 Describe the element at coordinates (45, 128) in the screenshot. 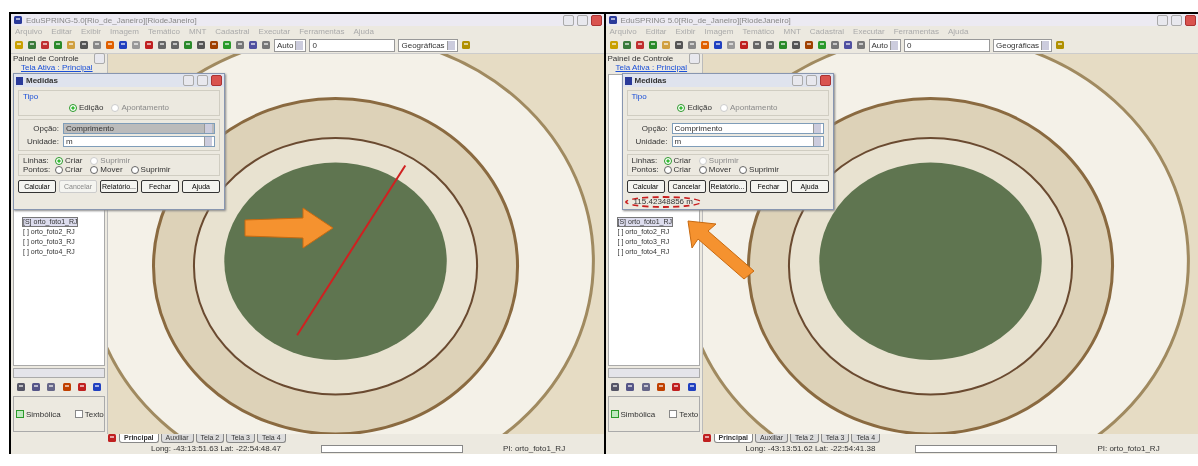

I see `field-label: Opção:` at that location.